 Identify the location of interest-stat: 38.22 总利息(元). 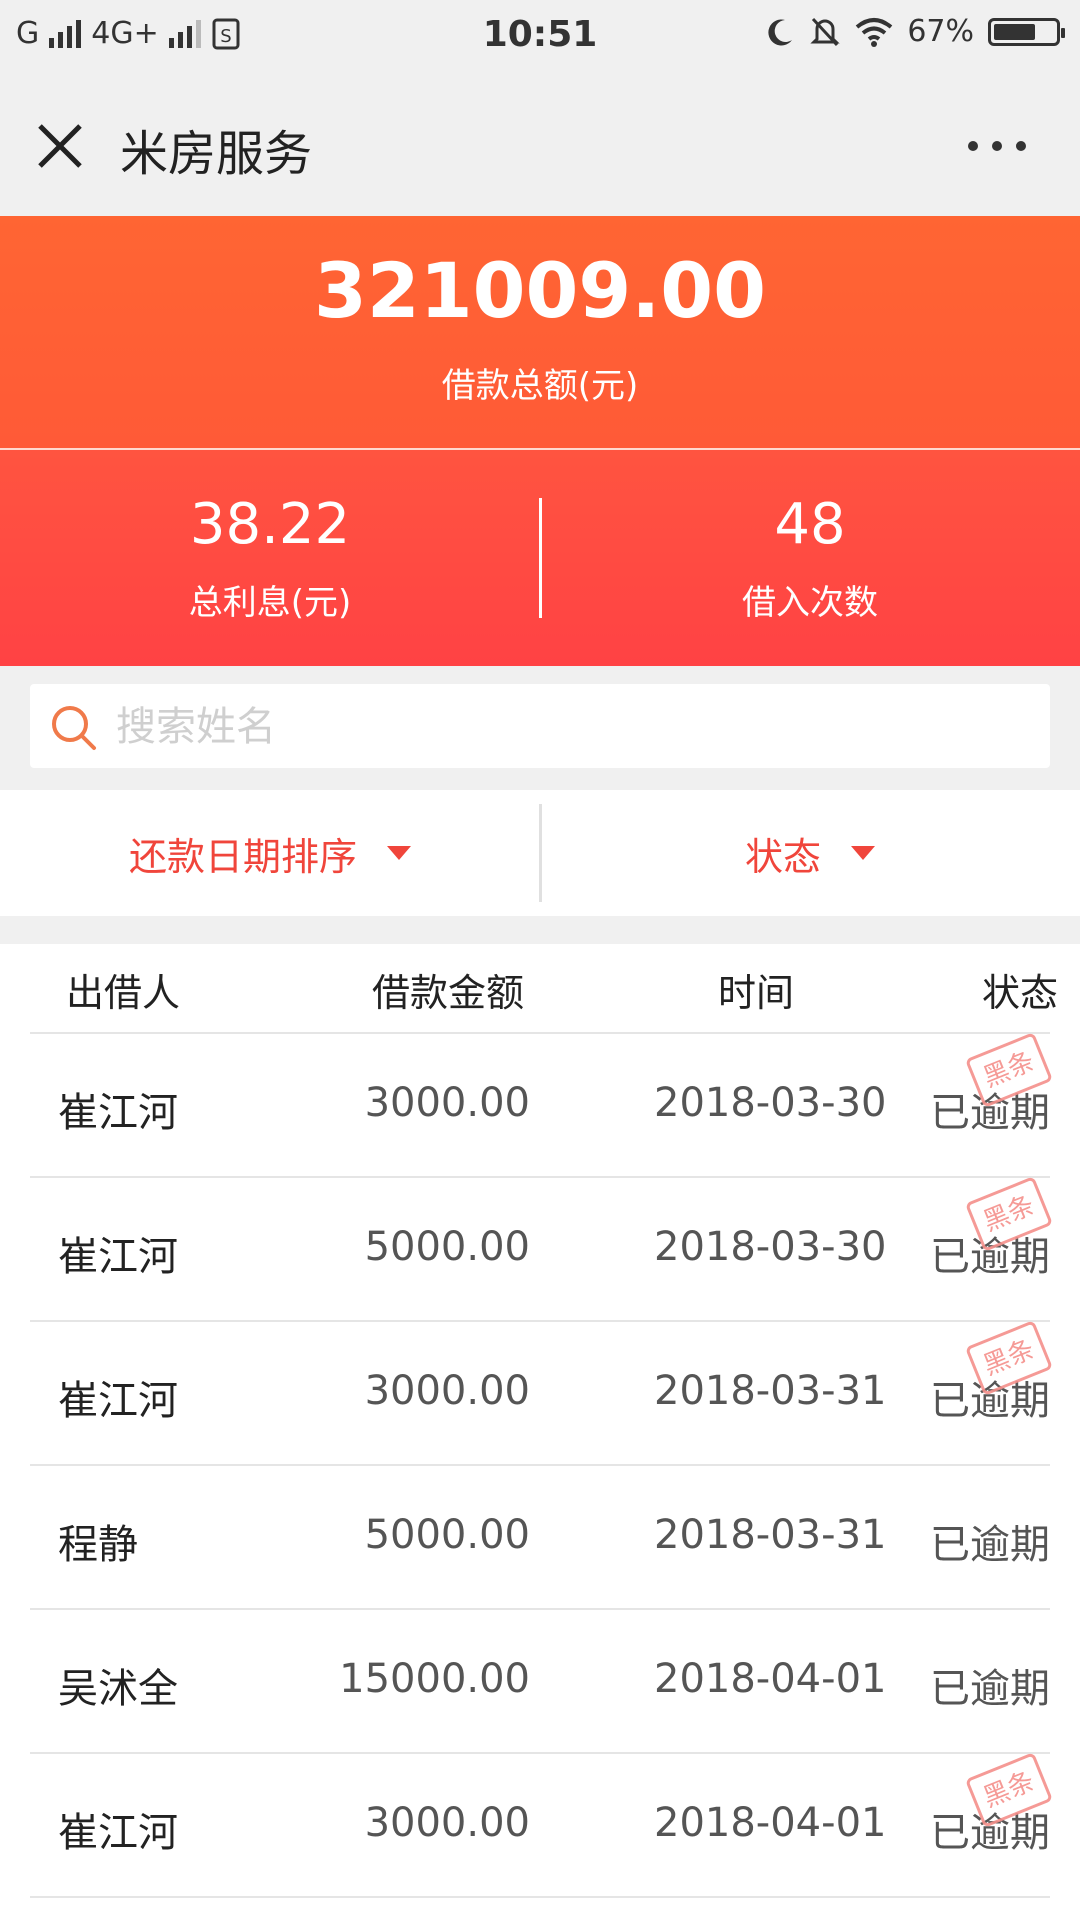
(270, 558).